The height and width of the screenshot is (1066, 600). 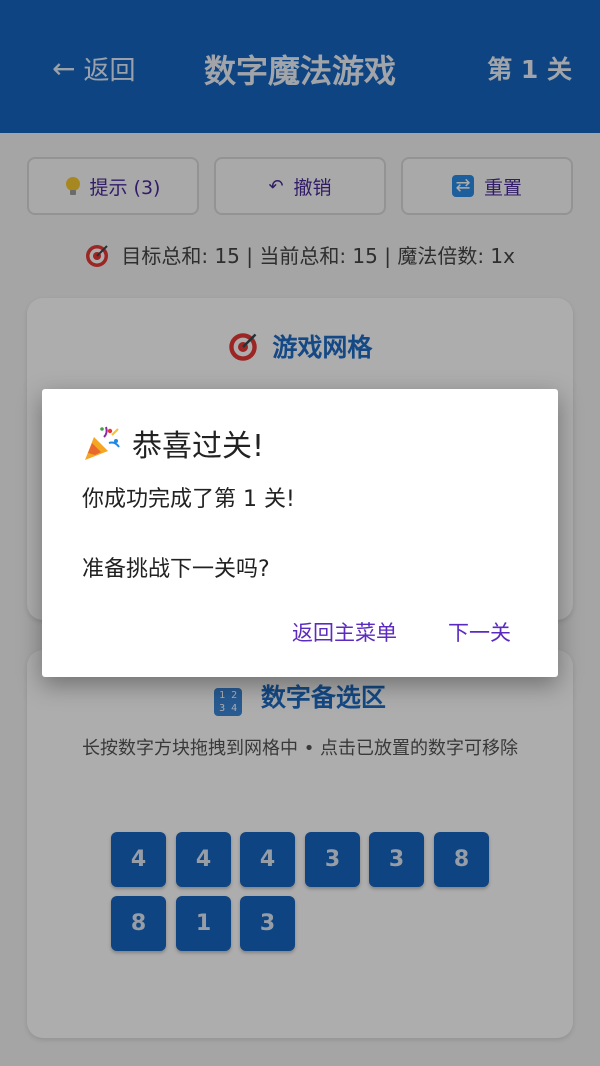 What do you see at coordinates (479, 632) in the screenshot?
I see `next-level-button: 下一关` at bounding box center [479, 632].